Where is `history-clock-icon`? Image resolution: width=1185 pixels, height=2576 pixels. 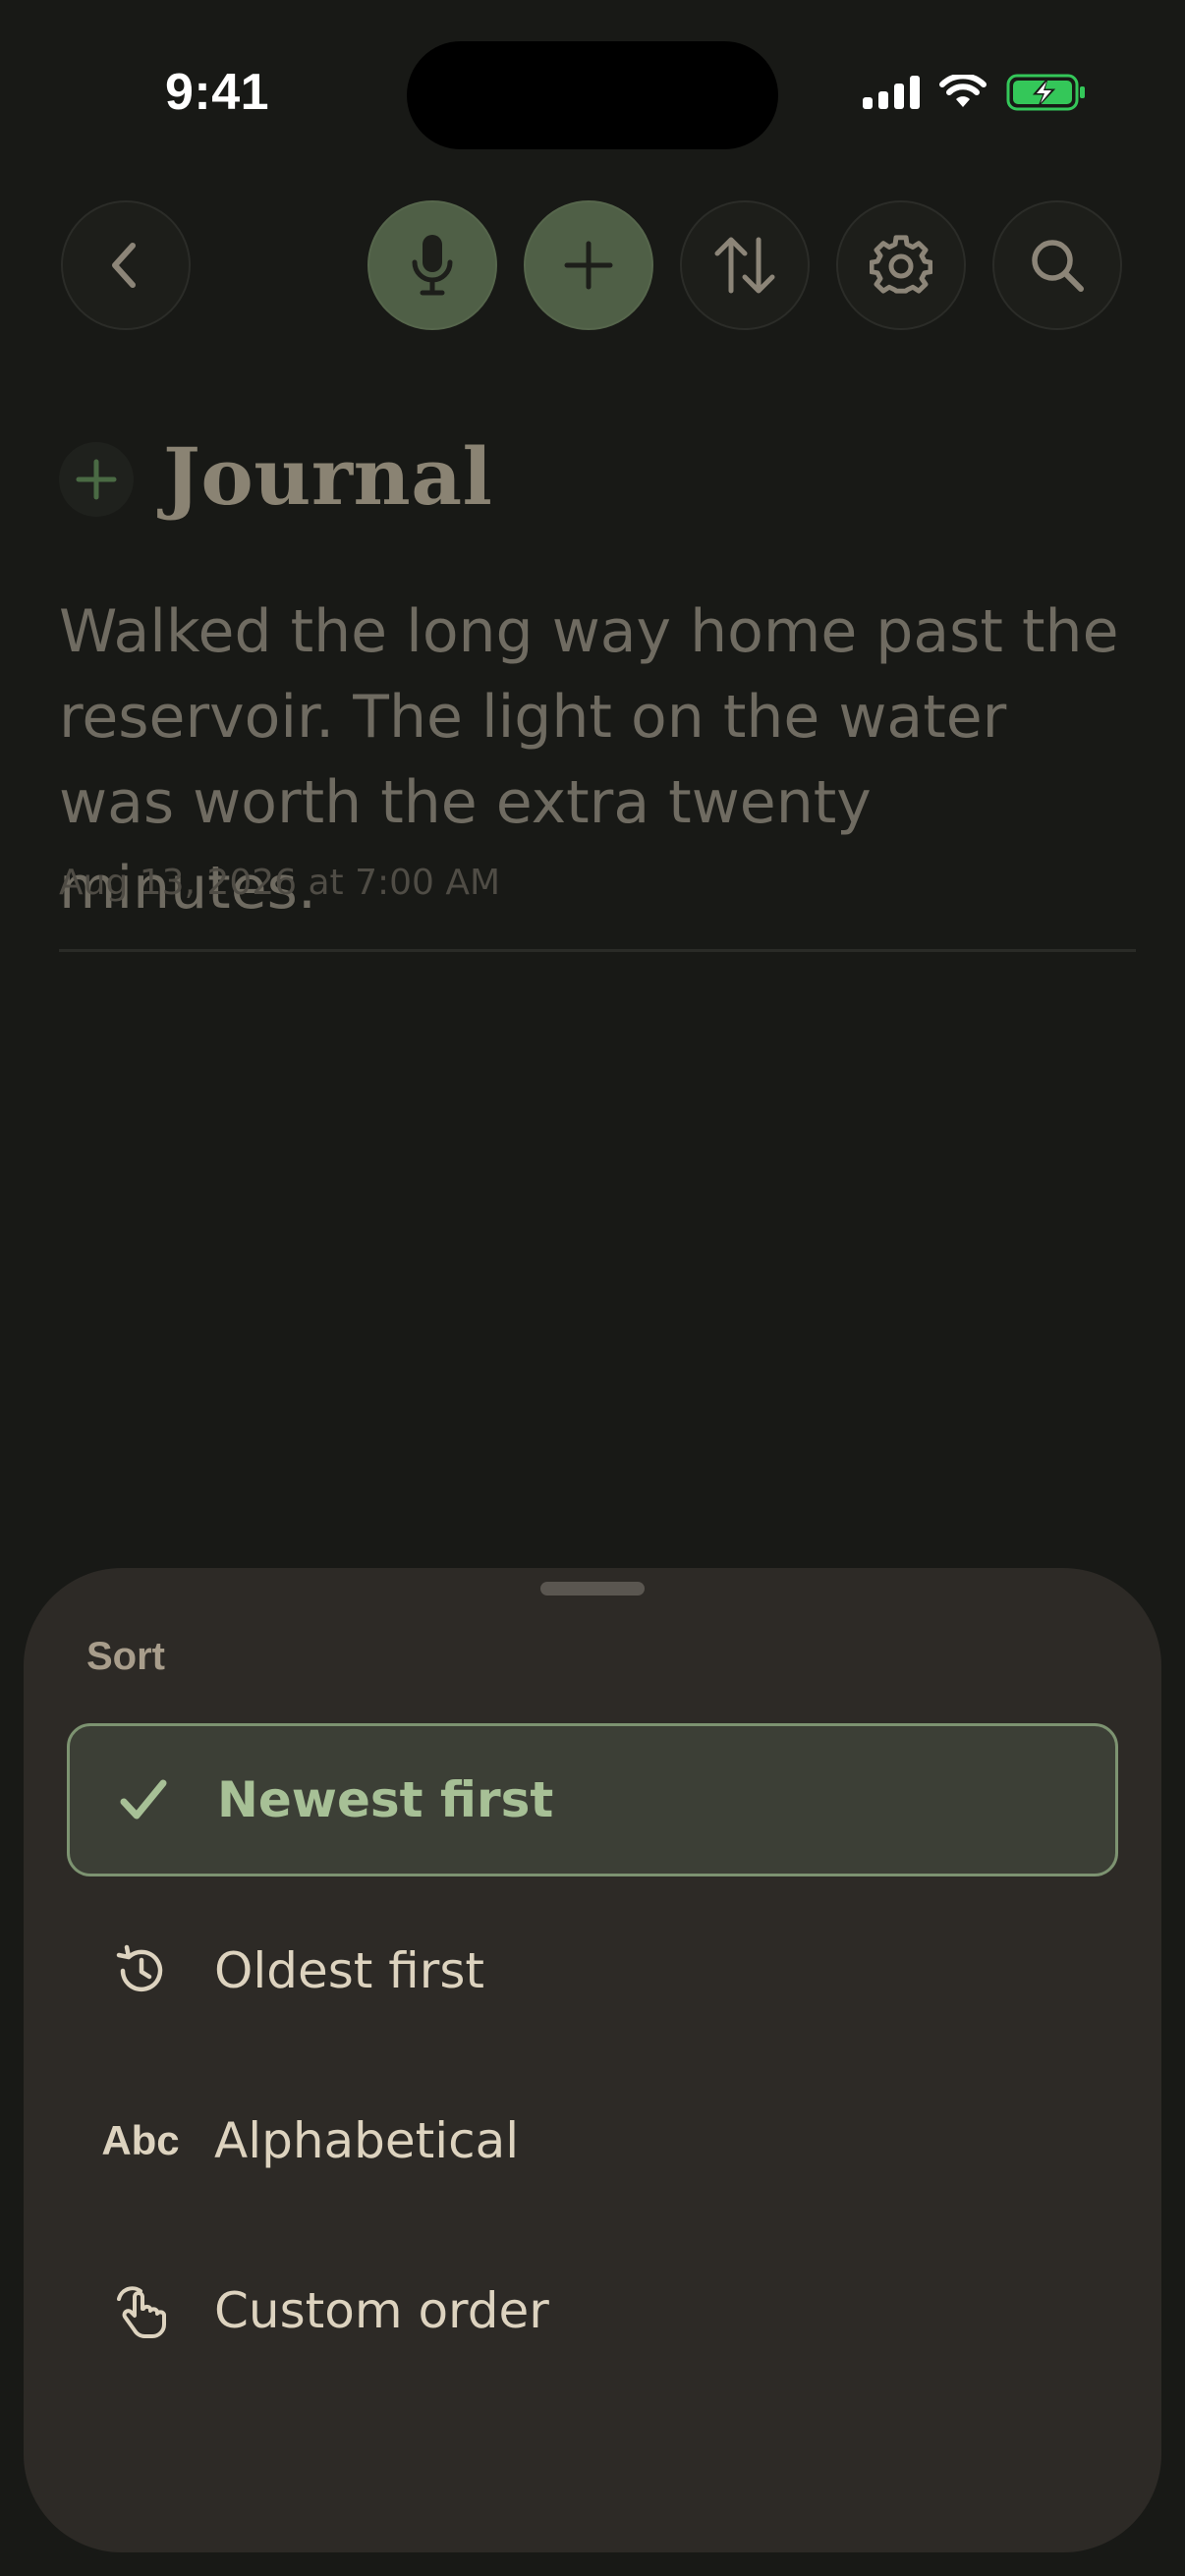 history-clock-icon is located at coordinates (139, 1968).